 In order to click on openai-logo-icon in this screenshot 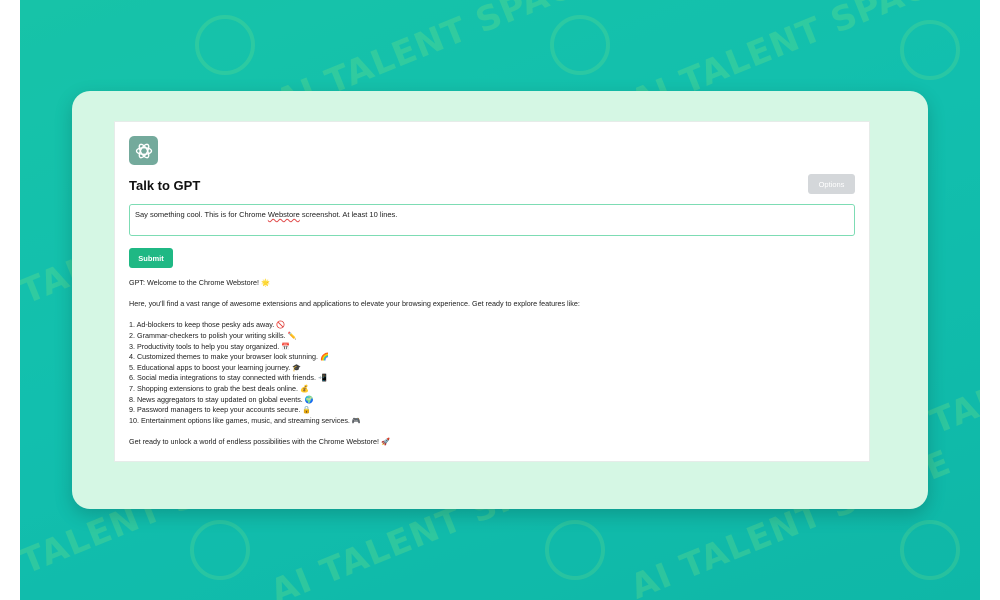, I will do `click(143, 150)`.